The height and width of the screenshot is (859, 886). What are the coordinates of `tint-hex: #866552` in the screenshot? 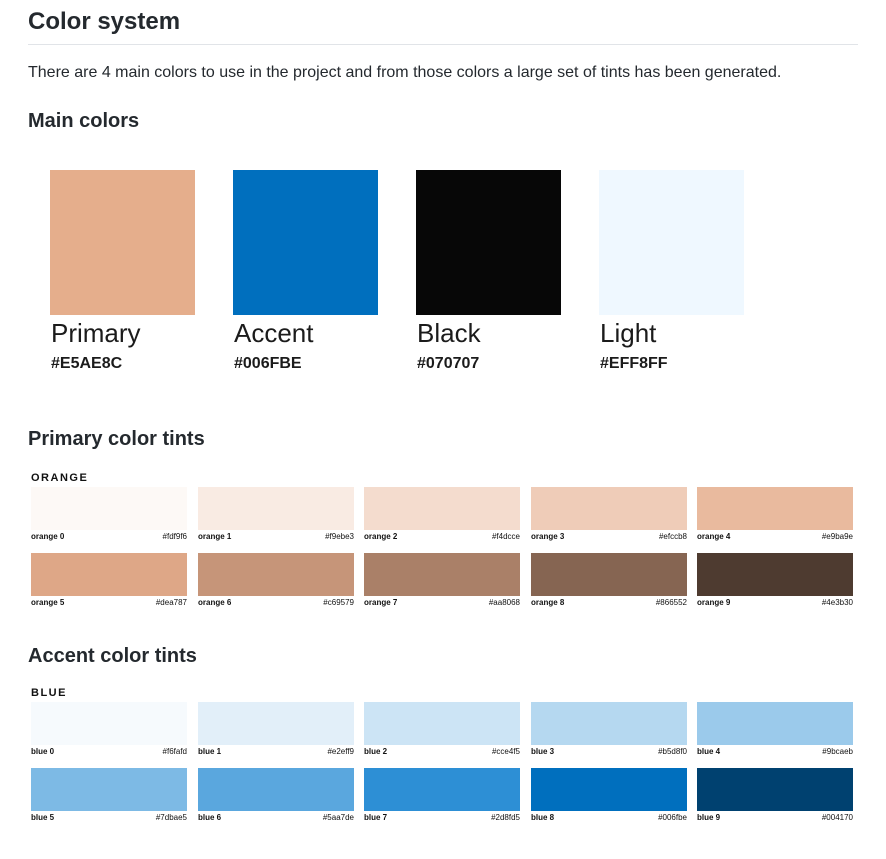 It's located at (671, 602).